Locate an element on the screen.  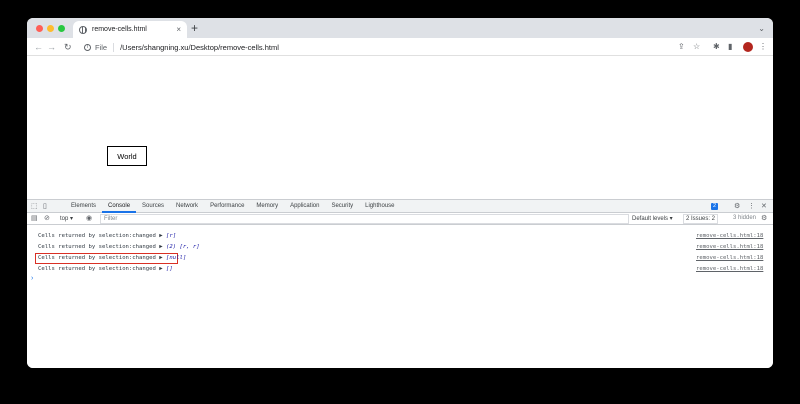
clear-console-icon: ⊘ is located at coordinates (47, 218).